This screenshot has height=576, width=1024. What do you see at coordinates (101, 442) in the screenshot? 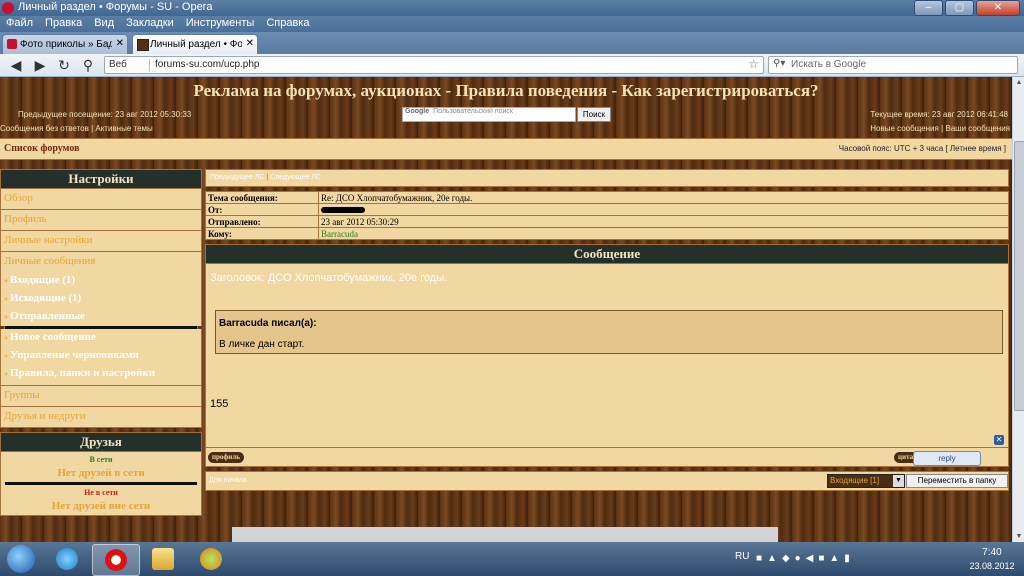
I see `friends-heading: Друзья` at bounding box center [101, 442].